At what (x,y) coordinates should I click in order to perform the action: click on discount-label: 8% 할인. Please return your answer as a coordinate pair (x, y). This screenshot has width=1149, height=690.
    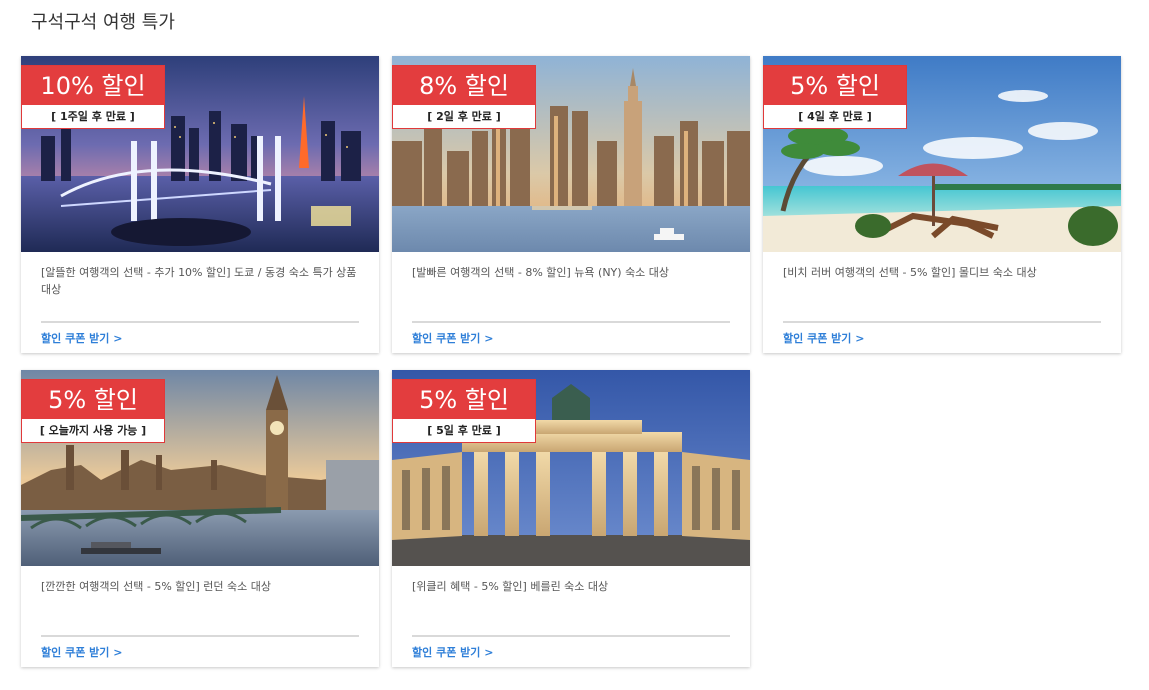
    Looking at the image, I should click on (464, 85).